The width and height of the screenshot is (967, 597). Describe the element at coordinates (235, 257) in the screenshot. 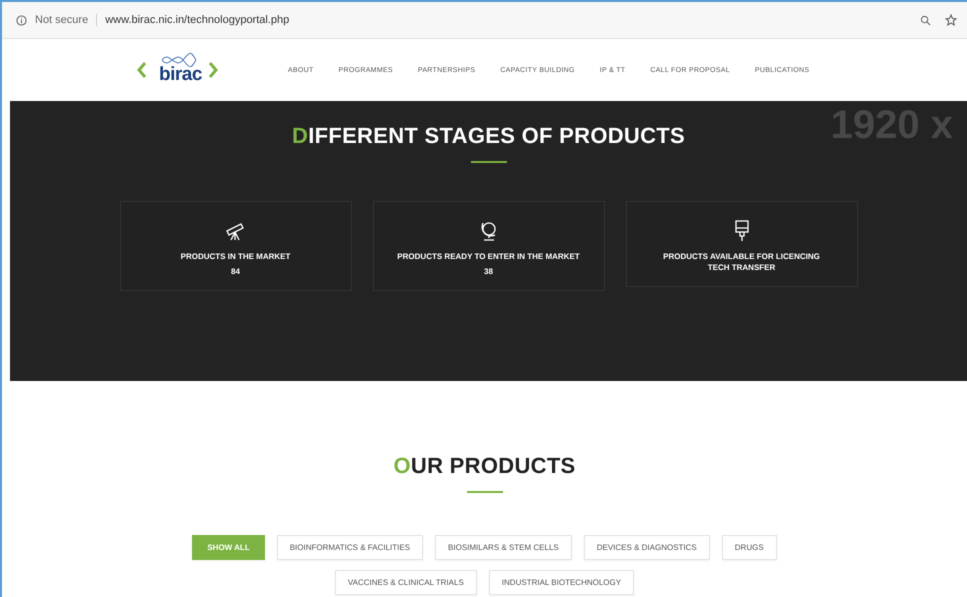

I see `card-title: PRODUCTS IN THE MARKET` at that location.